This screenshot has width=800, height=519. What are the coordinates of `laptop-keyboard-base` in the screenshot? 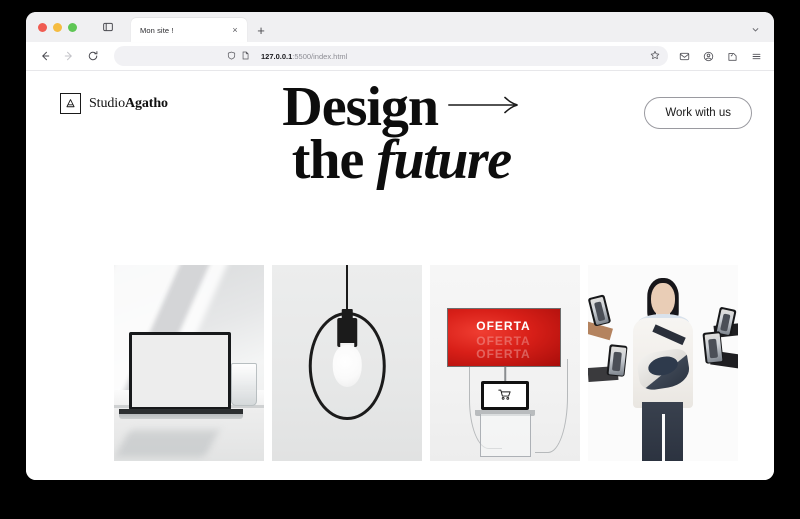 It's located at (181, 414).